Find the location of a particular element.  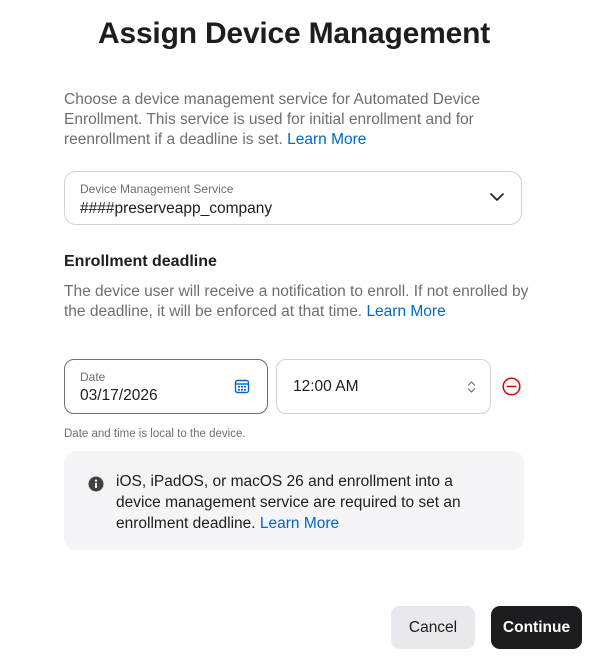

cancel-button: Cancel is located at coordinates (433, 627).